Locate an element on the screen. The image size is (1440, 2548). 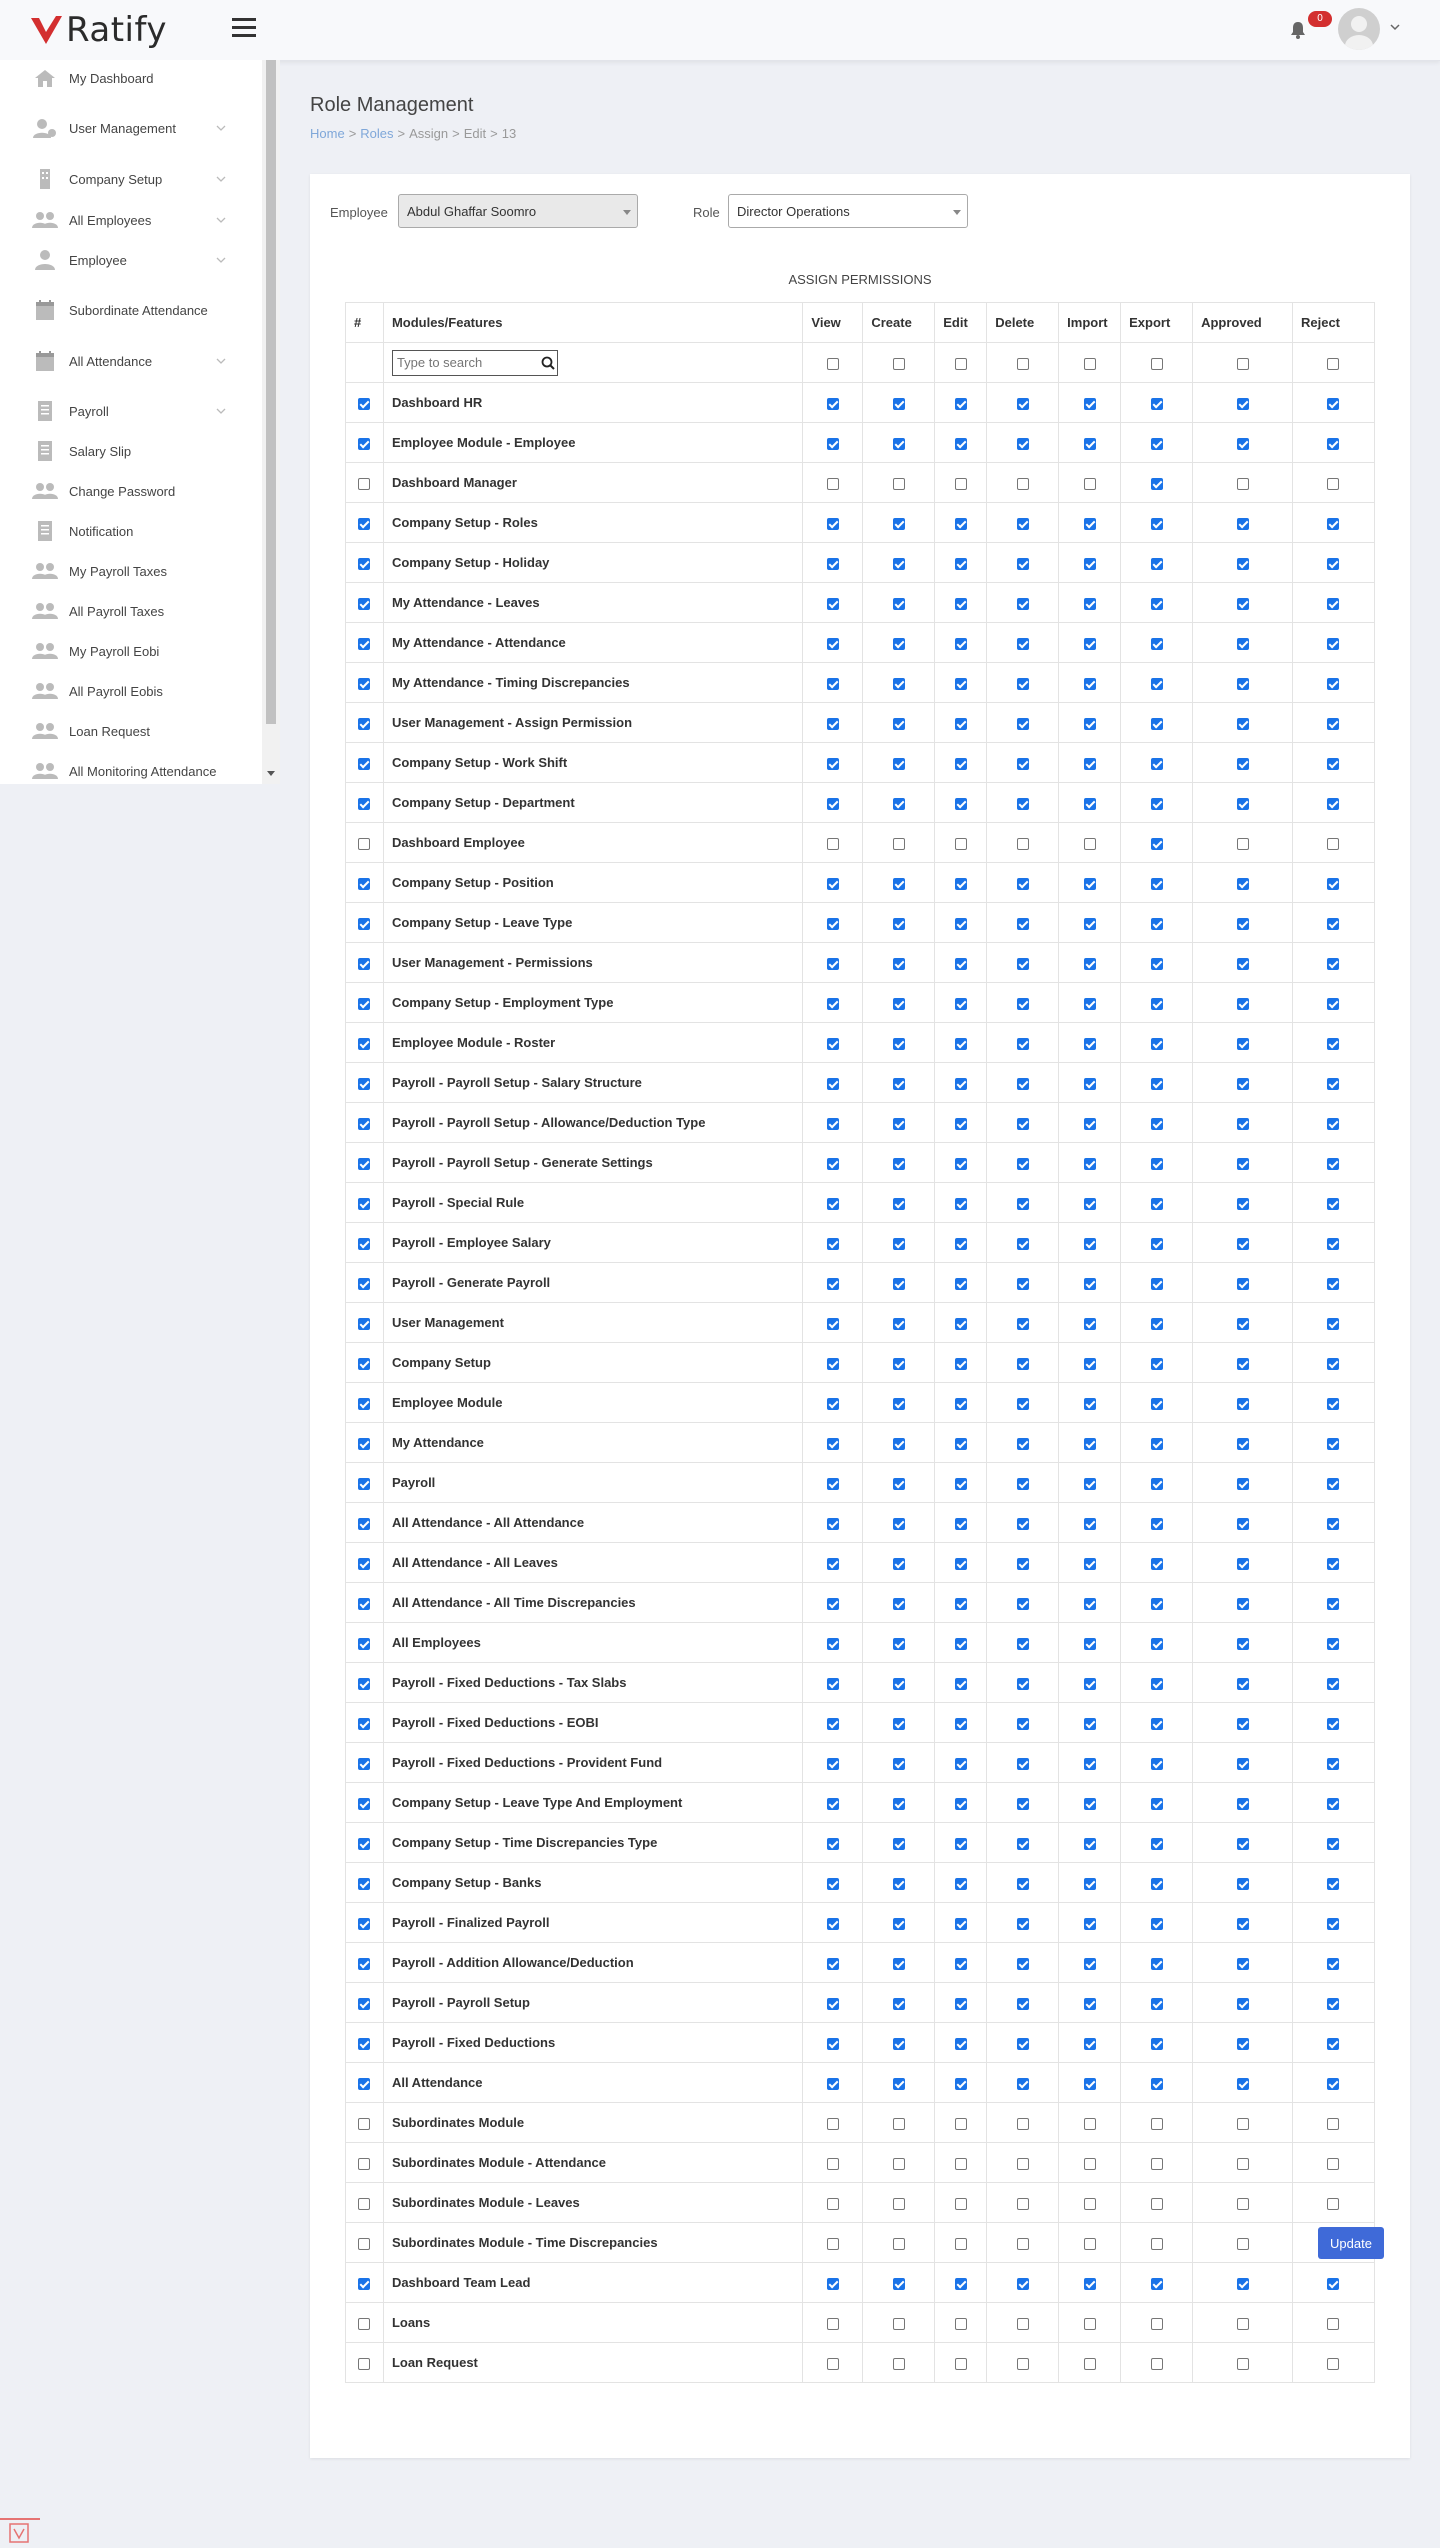
select-all-reject-checkbox is located at coordinates (1333, 363).